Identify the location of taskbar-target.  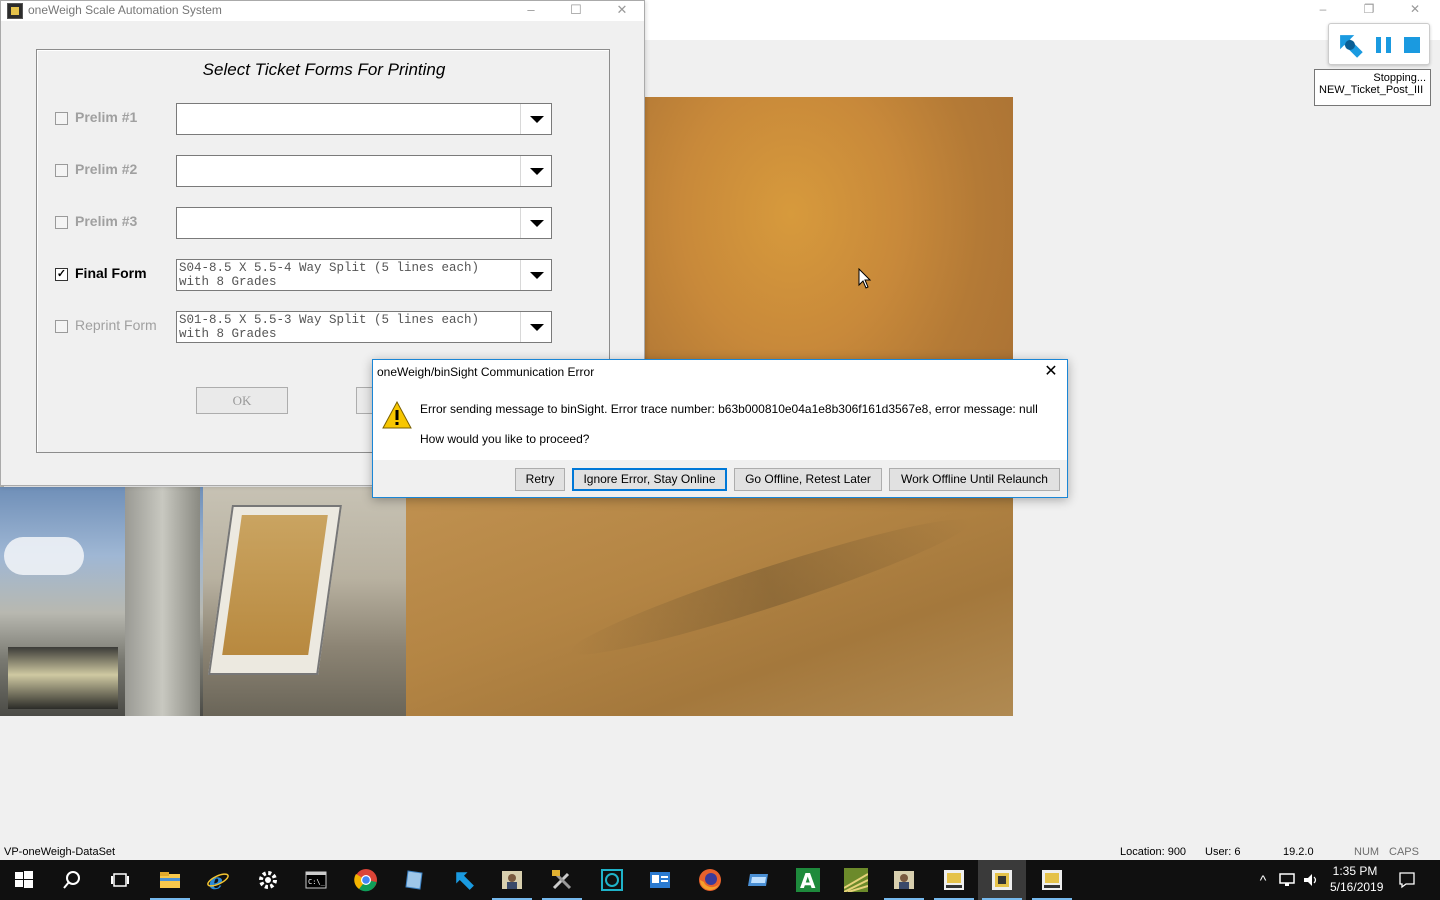
(612, 880).